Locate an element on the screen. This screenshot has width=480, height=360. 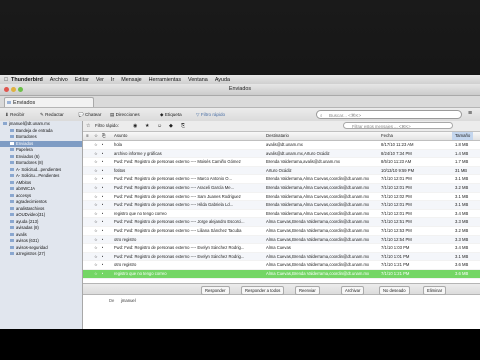
starred-filter-icon: ★ is located at coordinates (147, 126).